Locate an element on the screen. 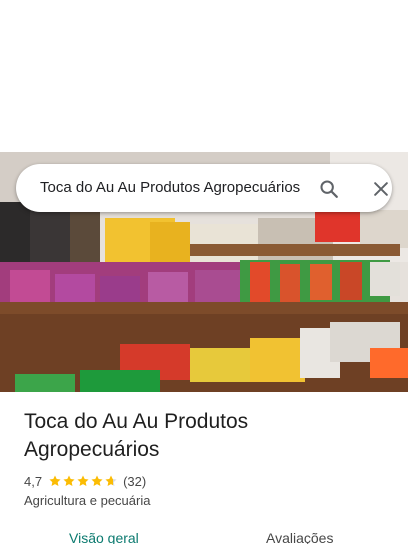  search-icon is located at coordinates (329, 189).